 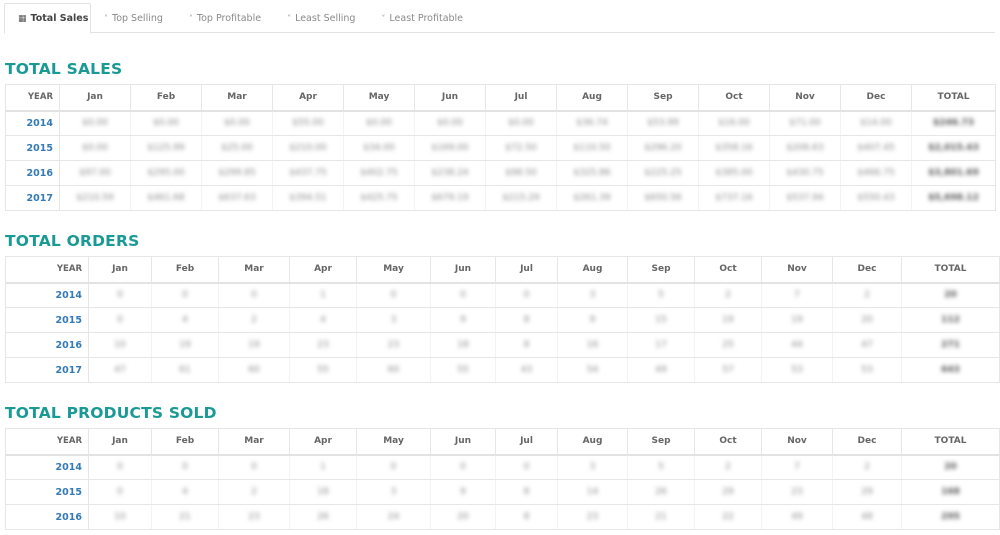 I want to click on month-value-cell: 10, so click(x=120, y=345).